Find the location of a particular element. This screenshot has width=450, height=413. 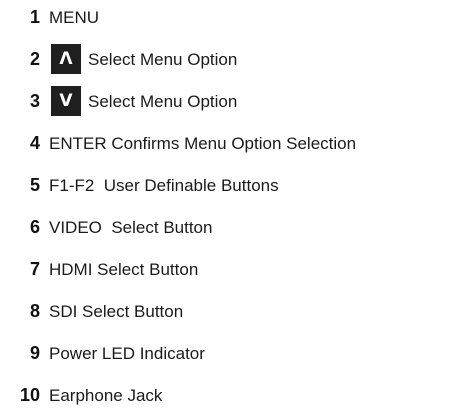

legend-item-video: 6 VIDEO Select Button is located at coordinates (106, 227).